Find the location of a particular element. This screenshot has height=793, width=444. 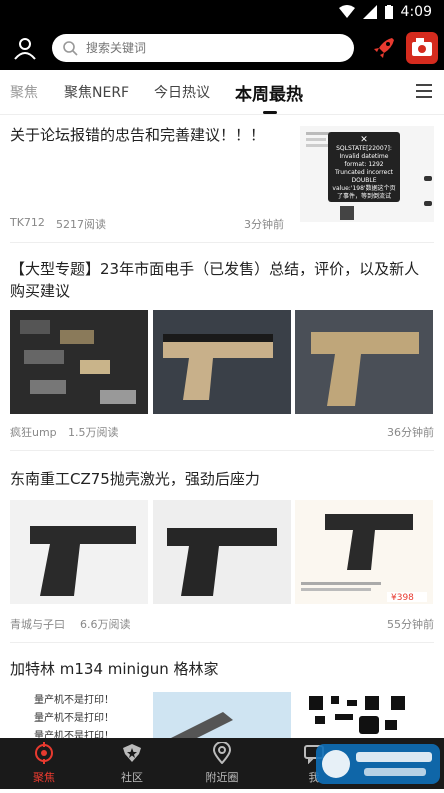

user-icon is located at coordinates (25, 48).